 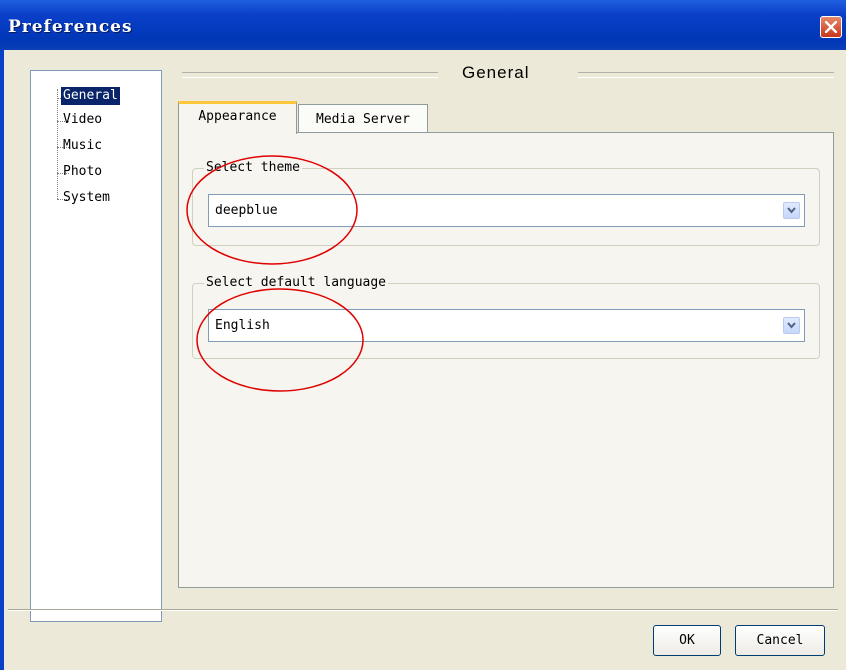 I want to click on language-dropdown-button, so click(x=791, y=325).